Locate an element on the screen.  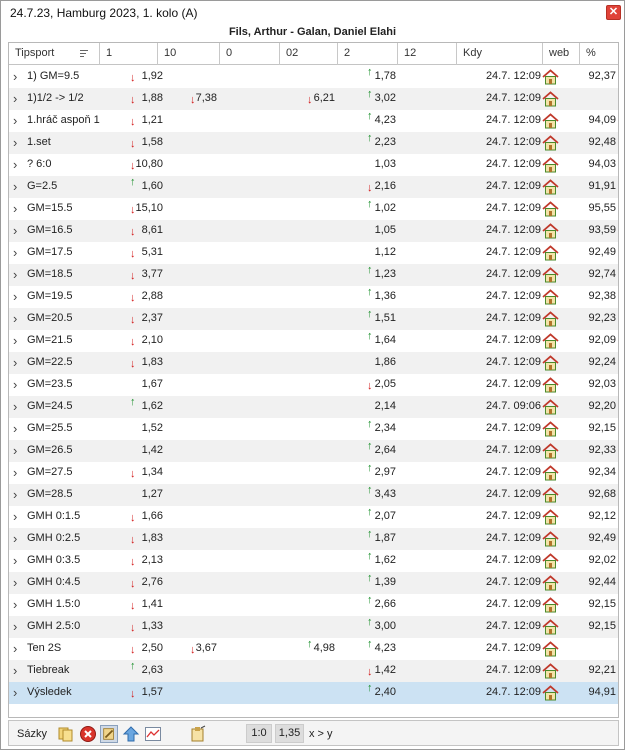
odds-value: 2,34 is located at coordinates (385, 428).